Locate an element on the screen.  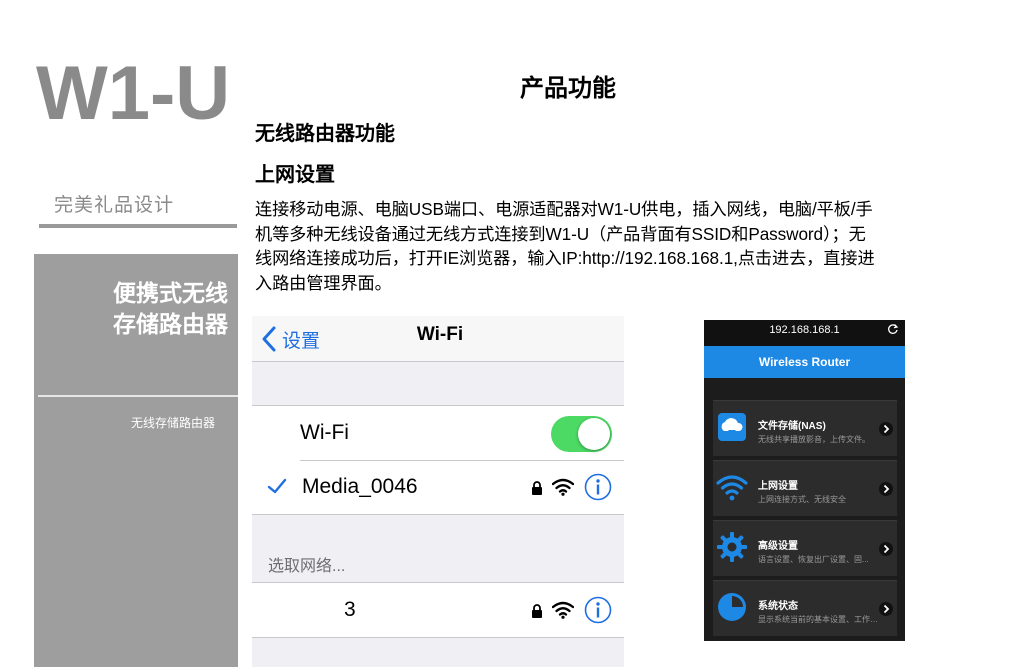
body-line: 连接移动电源、电脑USB端口、电源适配器对W1-U供电，插入网线，电脑/平板/手 is located at coordinates (564, 209).